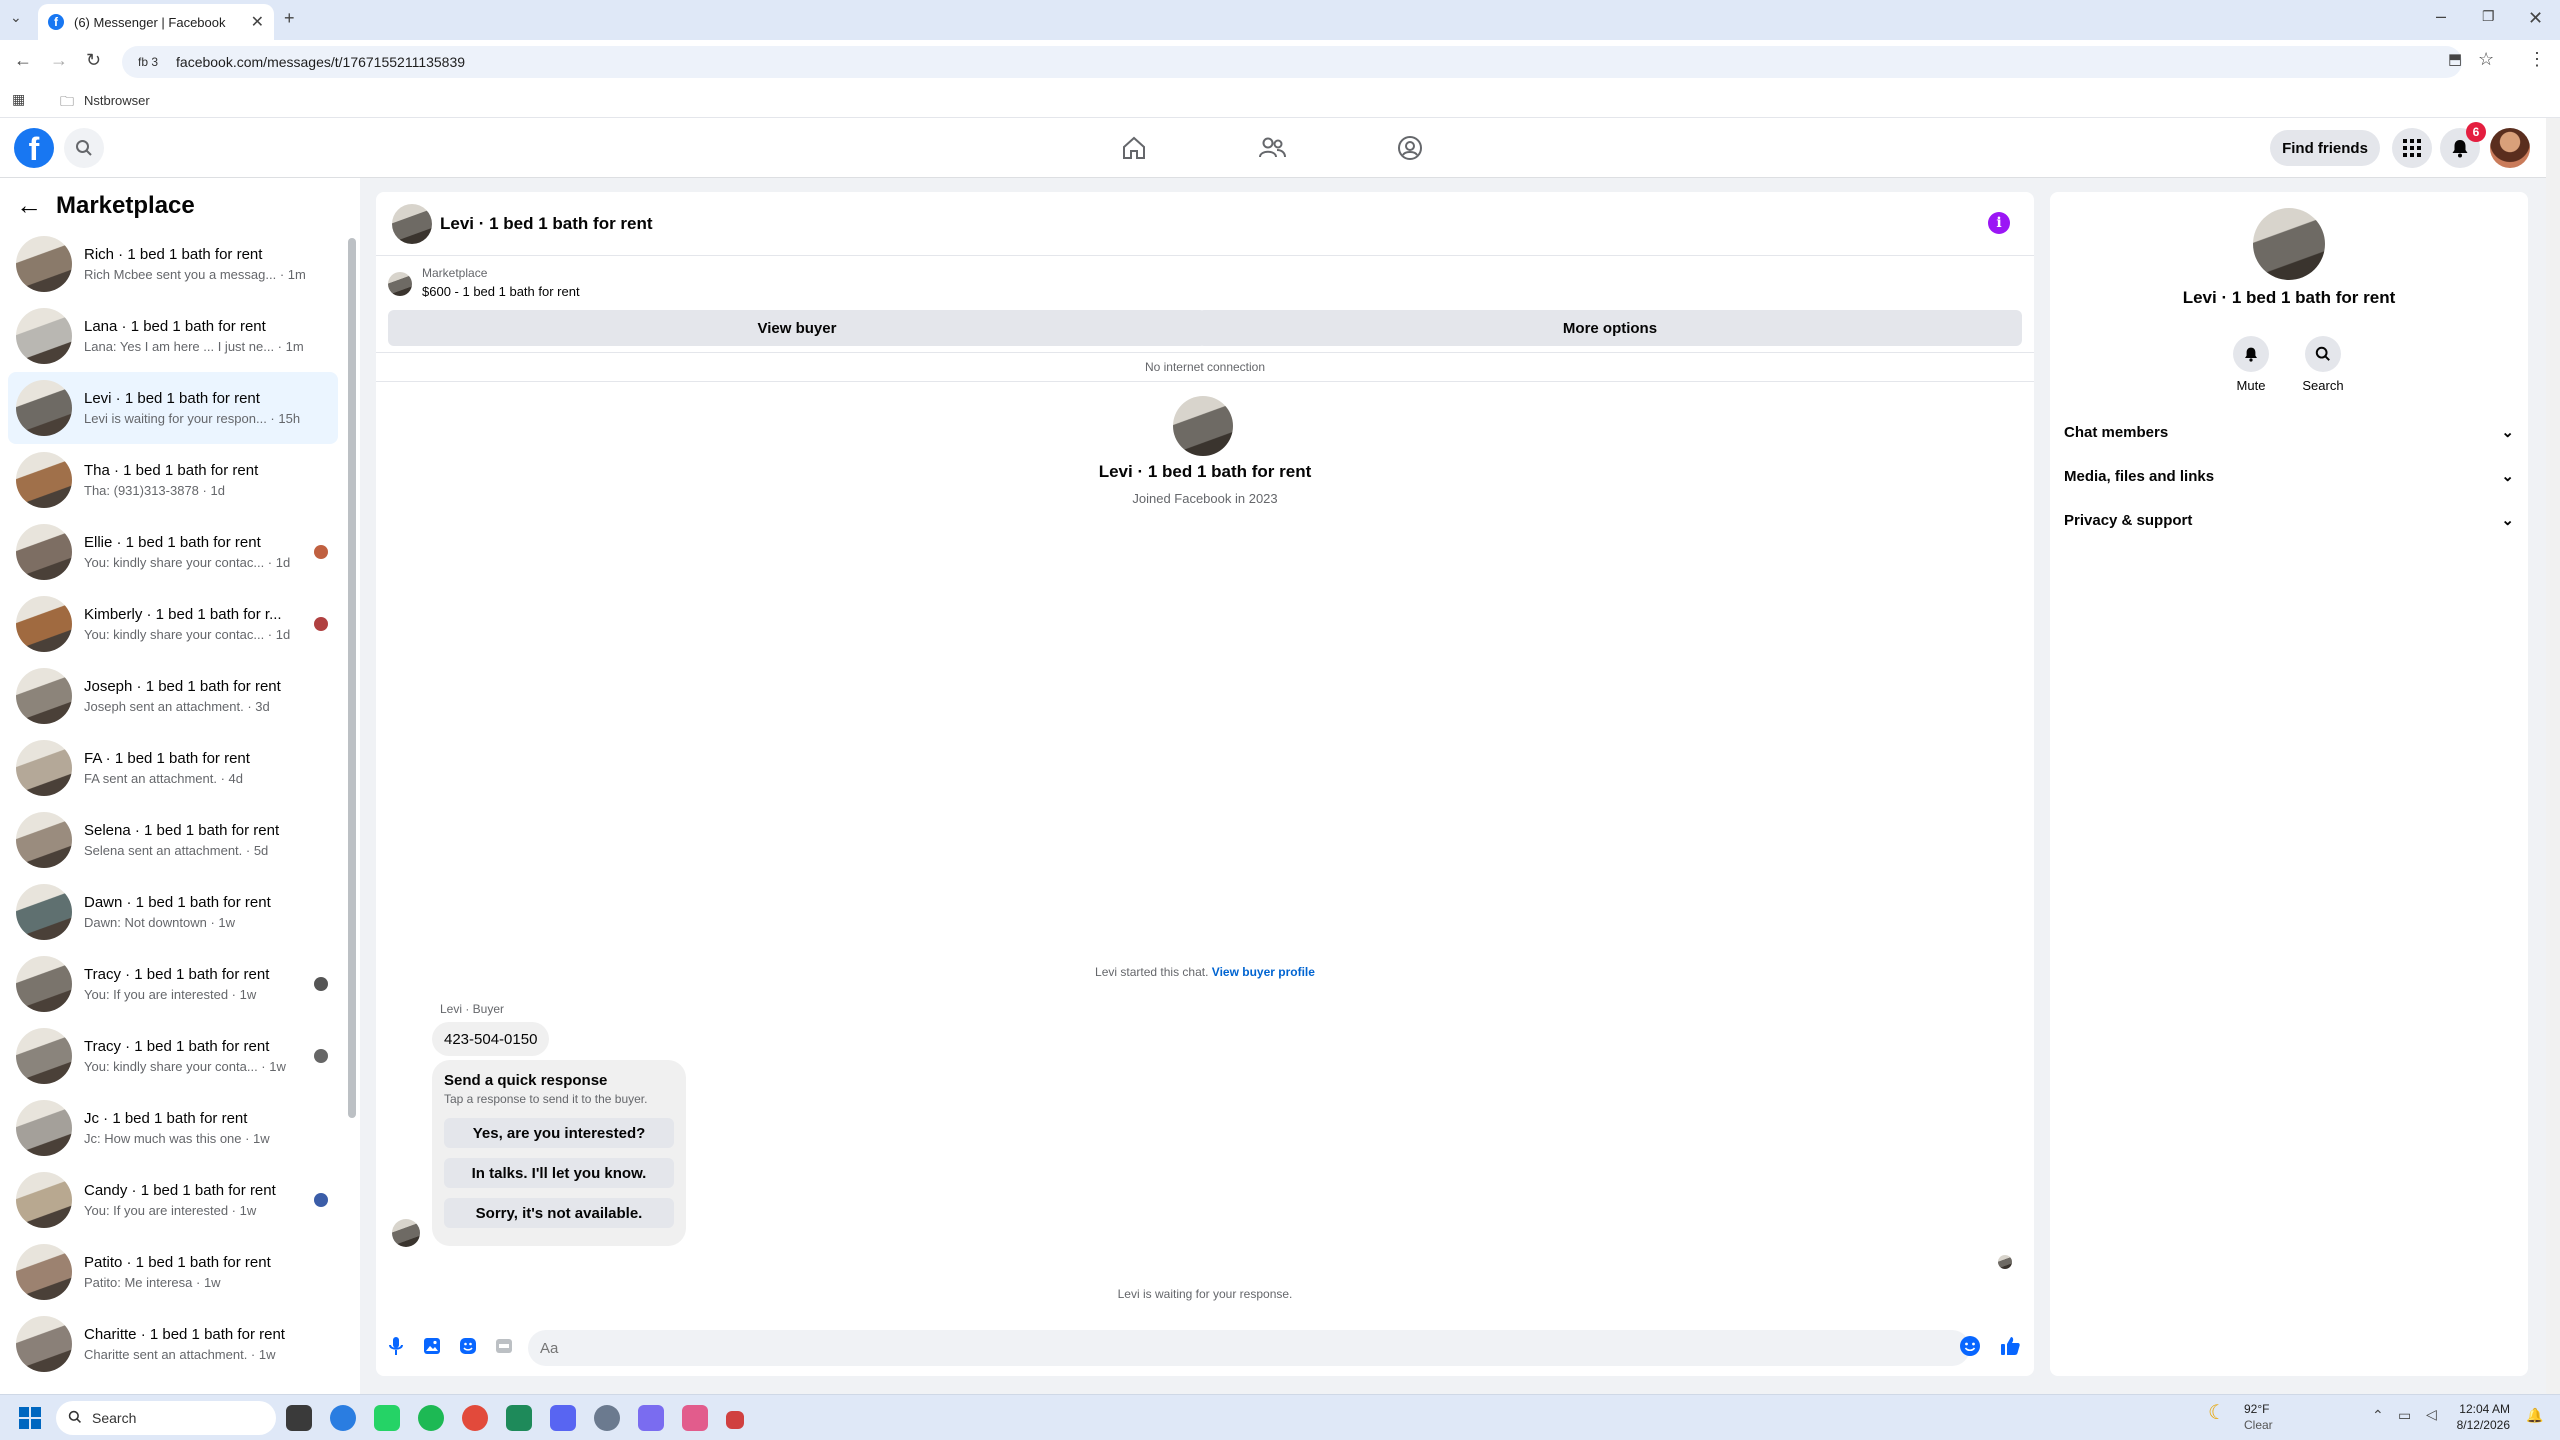 This screenshot has width=2560, height=1440. I want to click on conversation-preview: Patito: Me interesa · 1w, so click(152, 1282).